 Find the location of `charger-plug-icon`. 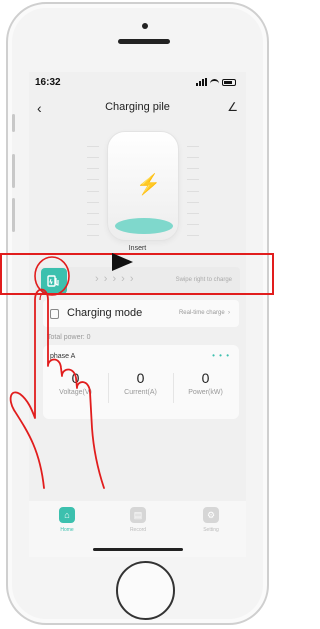

charger-plug-icon is located at coordinates (53, 281).